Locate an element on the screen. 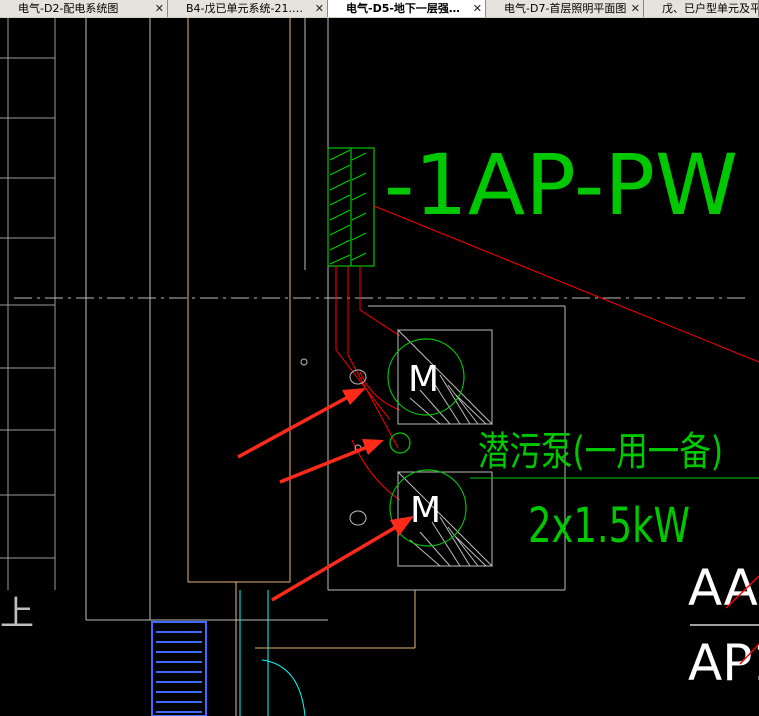  tab-d5-basement-power: 电气-D5-地下一层强… ✕ is located at coordinates (407, 8).